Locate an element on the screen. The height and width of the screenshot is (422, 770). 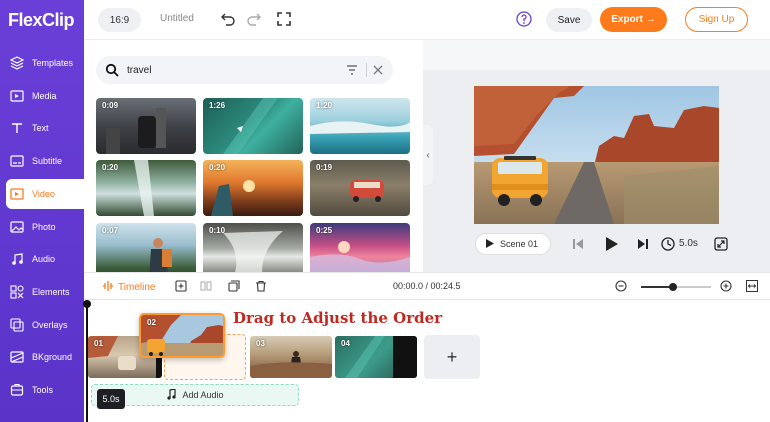
skip-forward-icon is located at coordinates (643, 244).